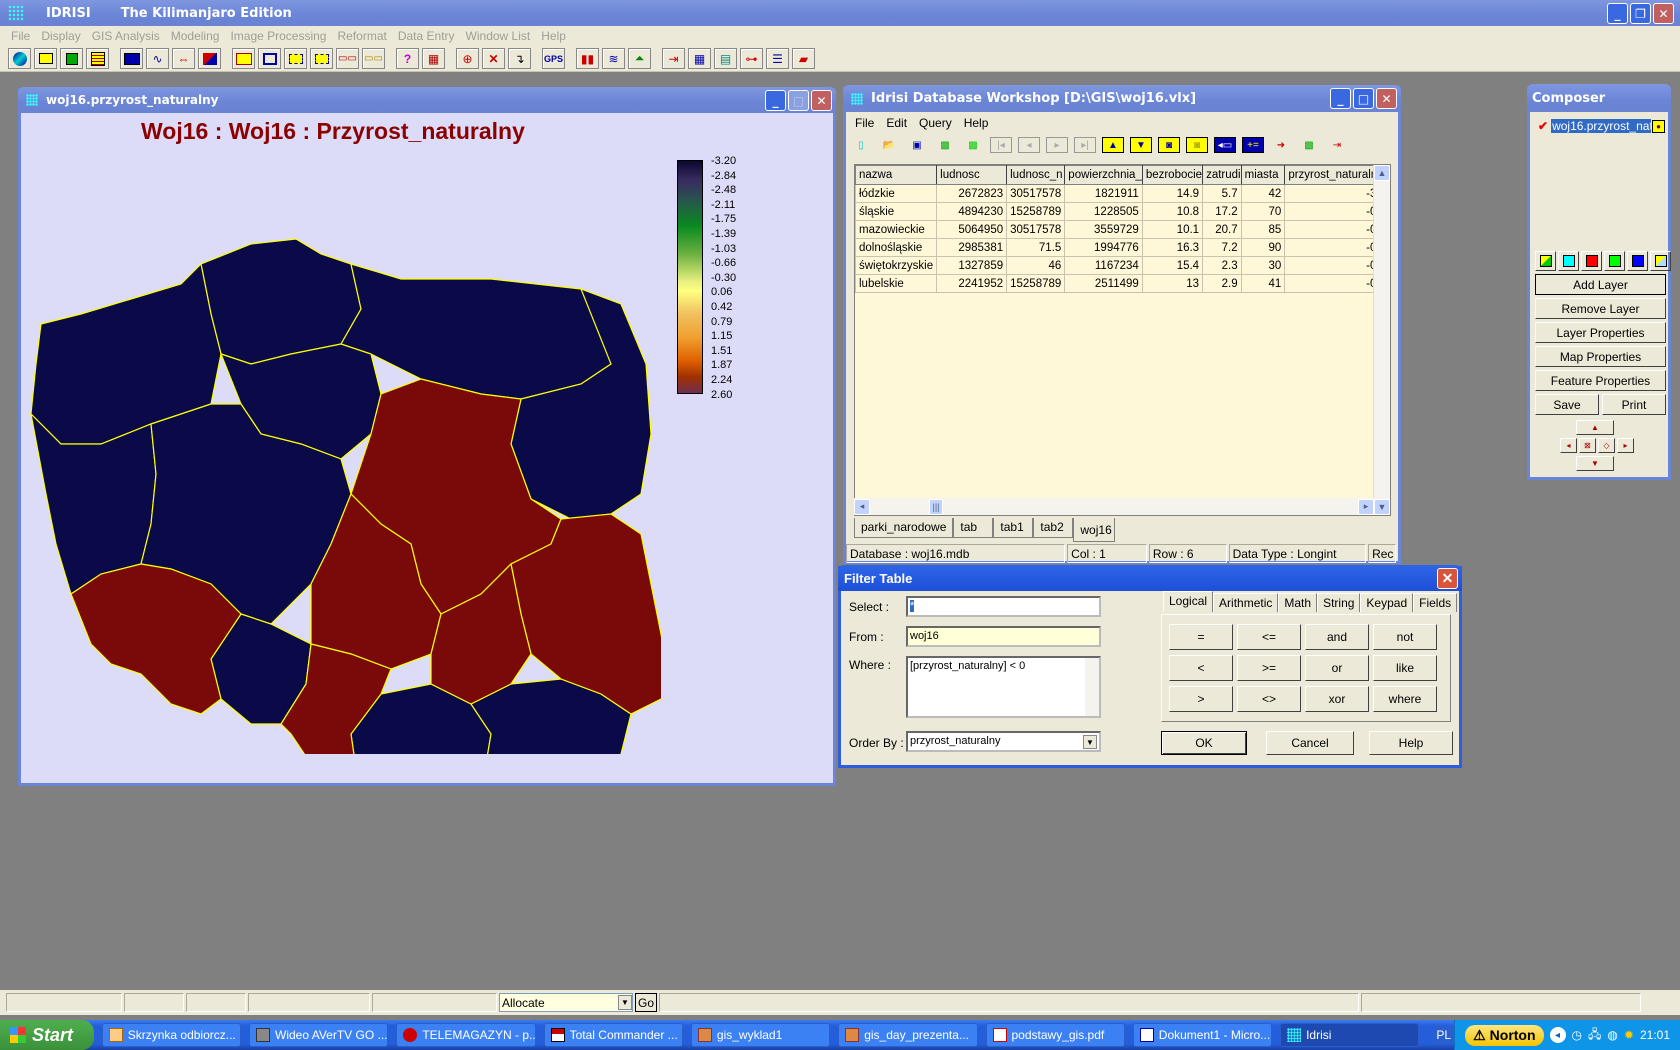  Describe the element at coordinates (777, 58) in the screenshot. I see `list-icon: ☰` at that location.